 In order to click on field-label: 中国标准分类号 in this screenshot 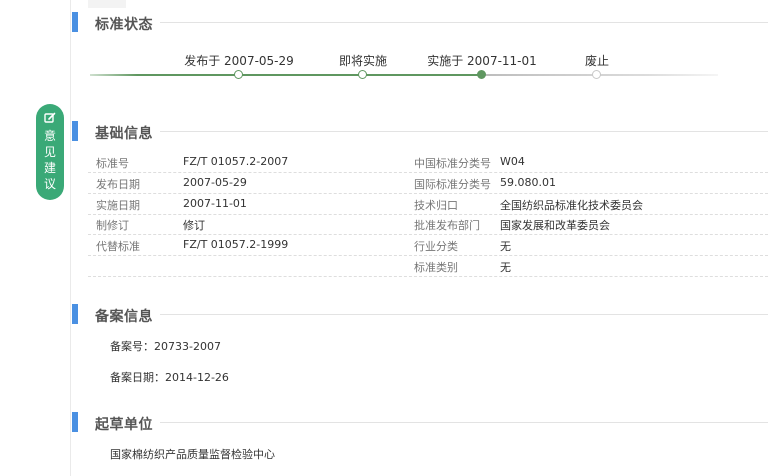, I will do `click(452, 163)`.